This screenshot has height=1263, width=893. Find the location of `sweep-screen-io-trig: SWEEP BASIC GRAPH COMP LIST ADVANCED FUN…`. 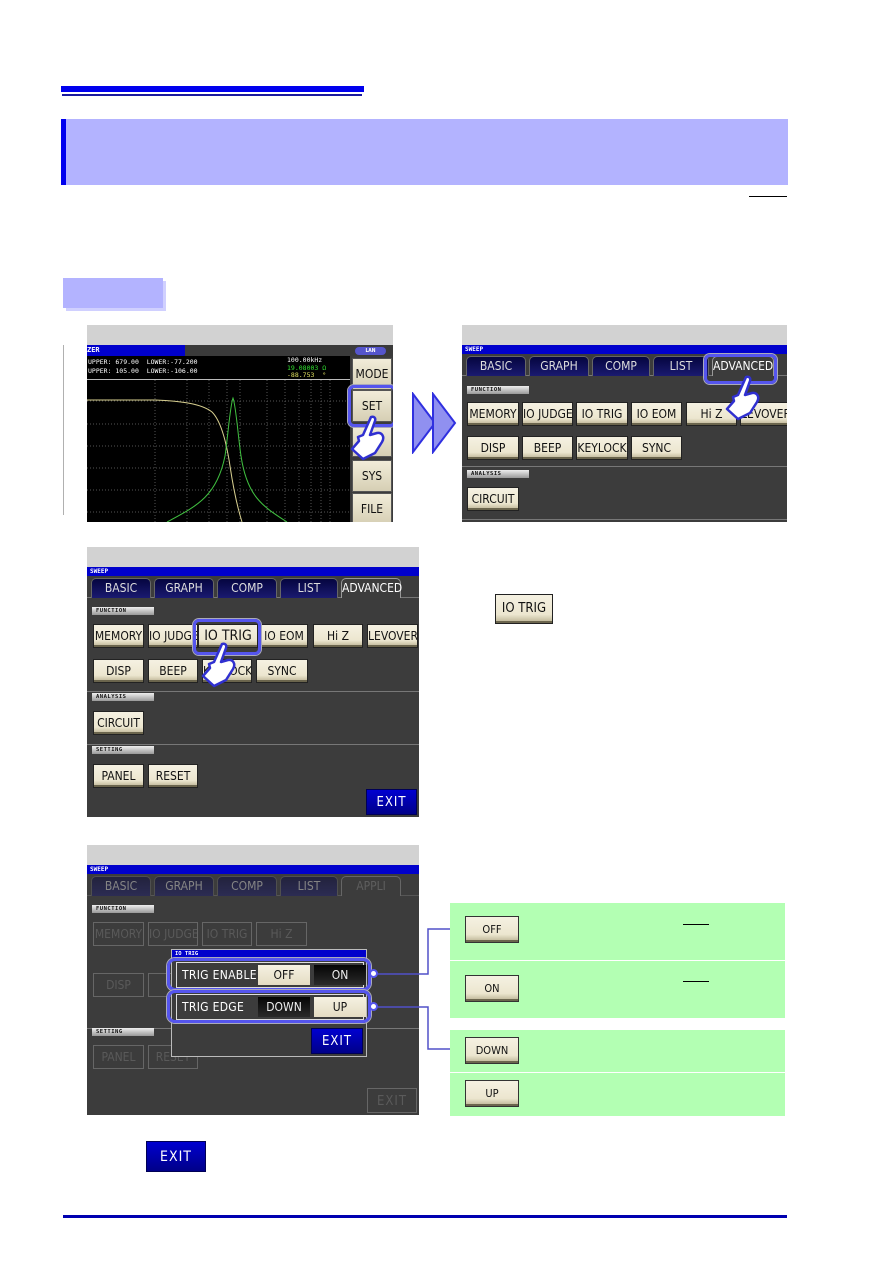

sweep-screen-io-trig: SWEEP BASIC GRAPH COMP LIST ADVANCED FUN… is located at coordinates (253, 682).